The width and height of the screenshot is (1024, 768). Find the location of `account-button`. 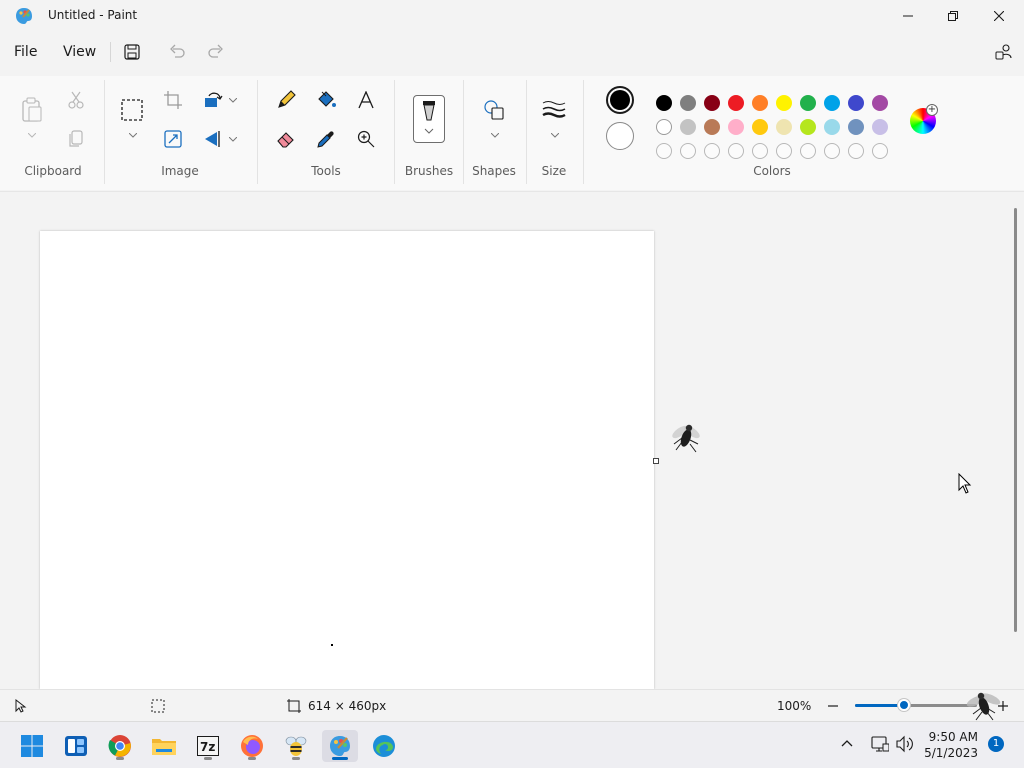

account-button is located at coordinates (1004, 52).